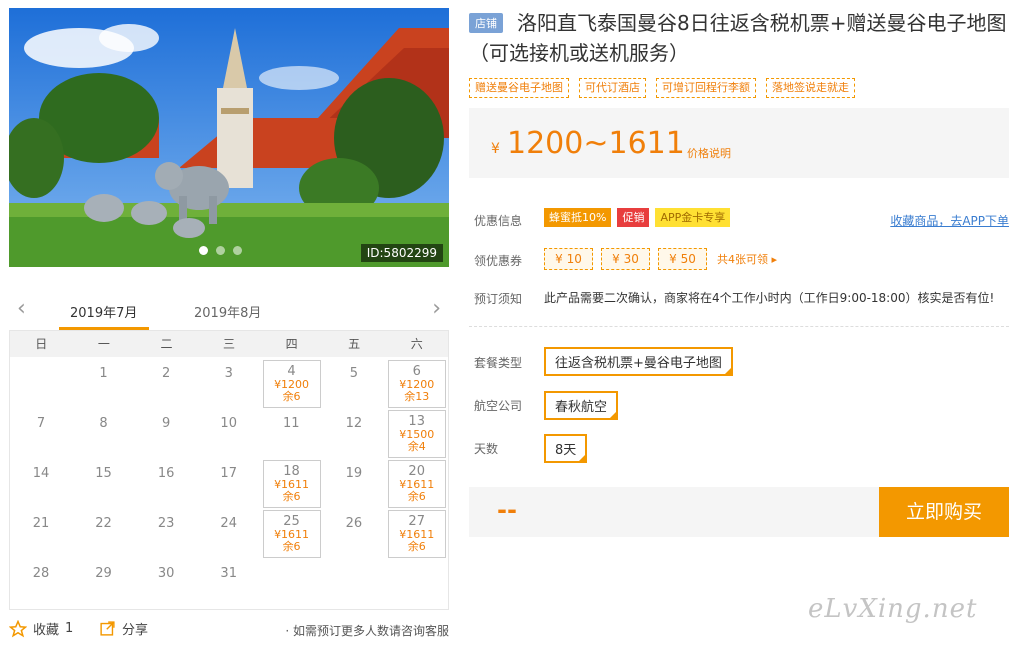 This screenshot has height=646, width=1021. Describe the element at coordinates (416, 434) in the screenshot. I see `calendar-day-available: 13 ¥1500 余4` at that location.